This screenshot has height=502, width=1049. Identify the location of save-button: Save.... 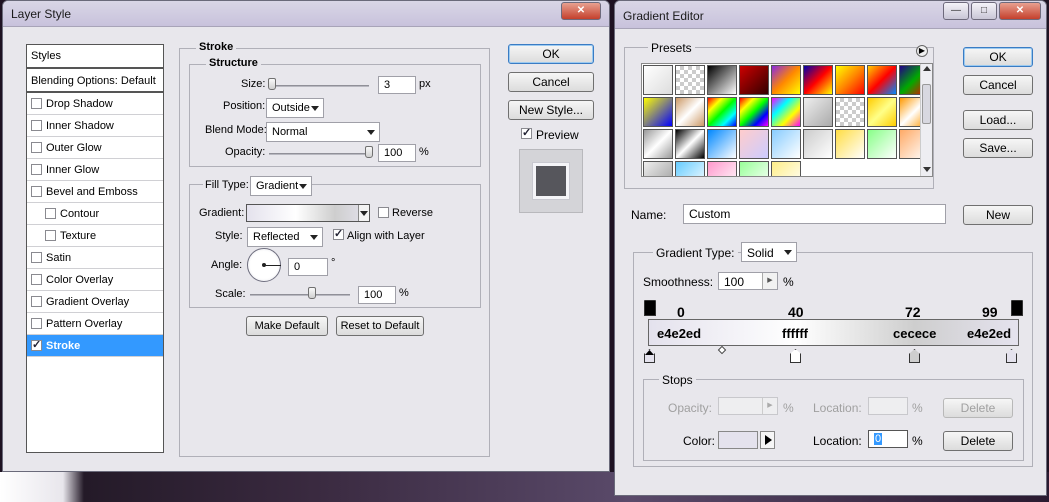
(998, 148).